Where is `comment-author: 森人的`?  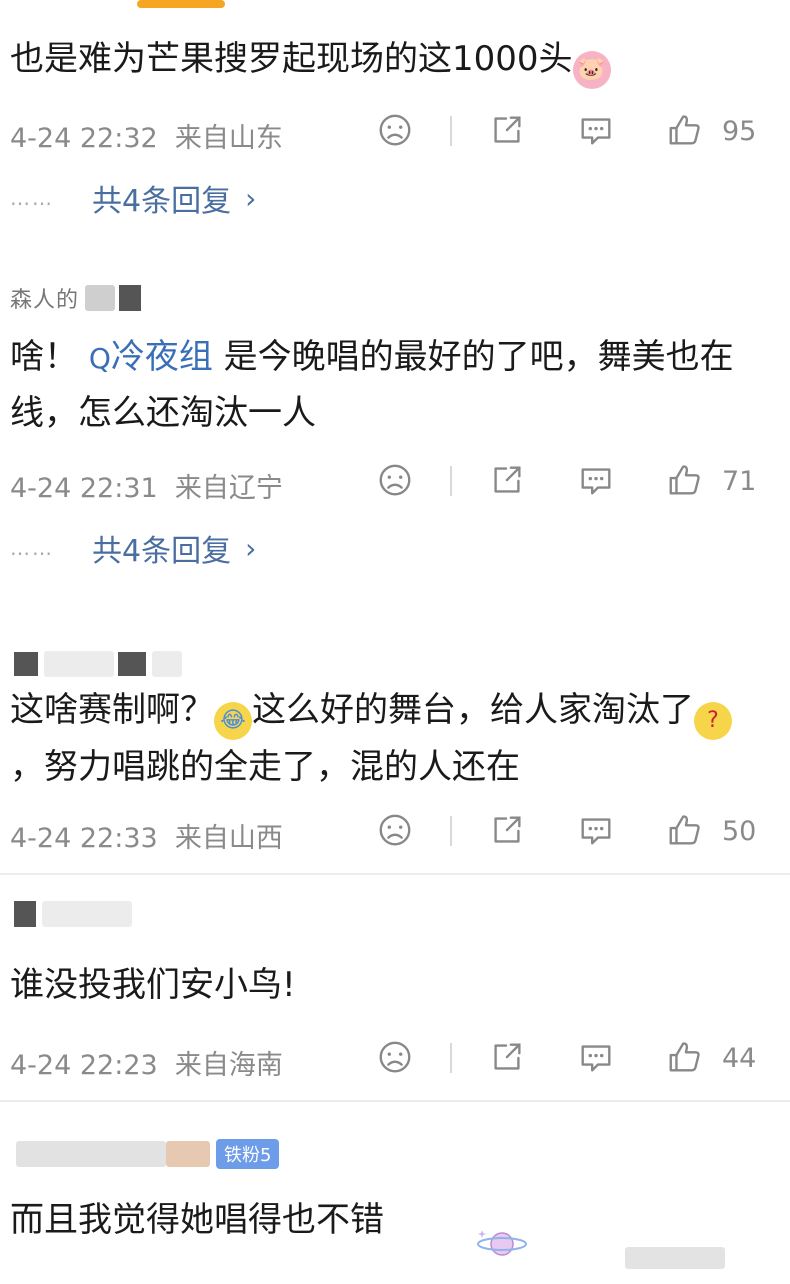 comment-author: 森人的 is located at coordinates (76, 298).